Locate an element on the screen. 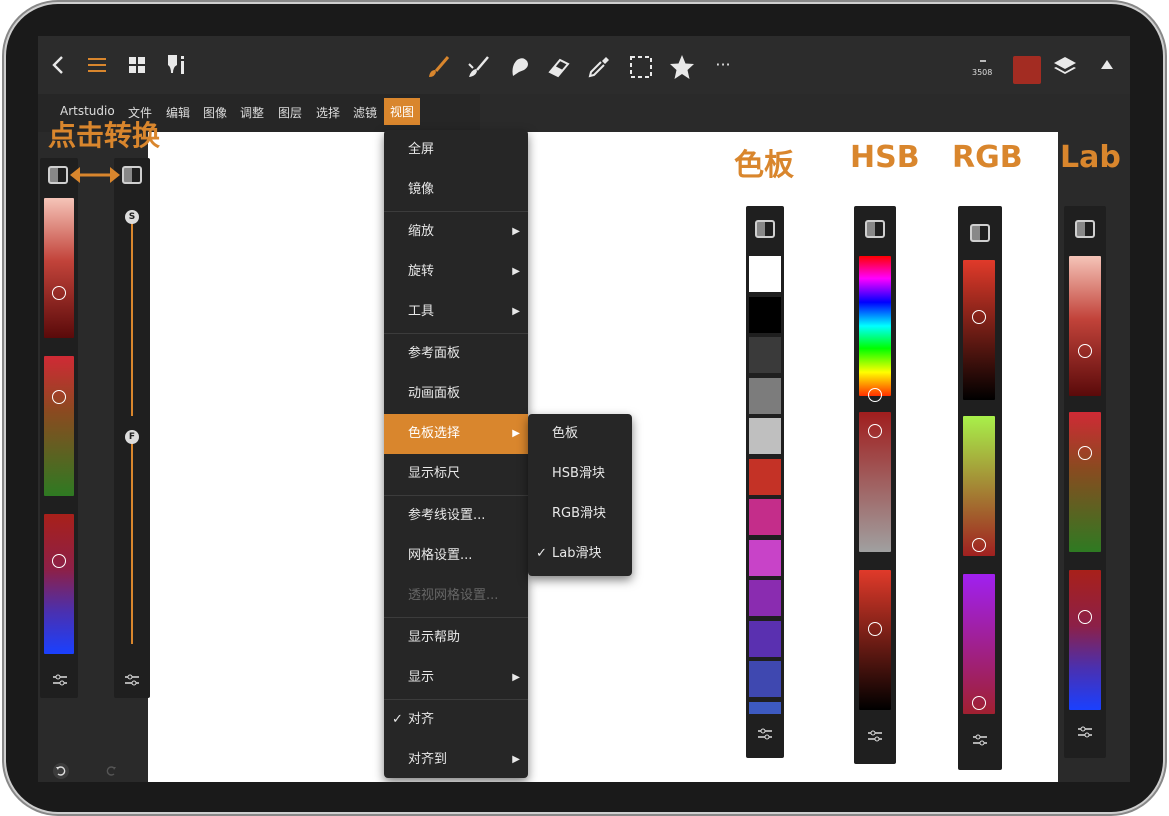  menu-item-display: 显示 ▶ is located at coordinates (456, 678).